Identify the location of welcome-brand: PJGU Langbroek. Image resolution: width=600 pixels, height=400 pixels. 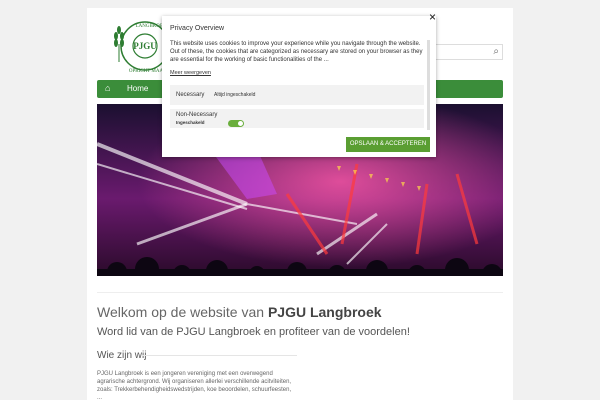
(324, 312).